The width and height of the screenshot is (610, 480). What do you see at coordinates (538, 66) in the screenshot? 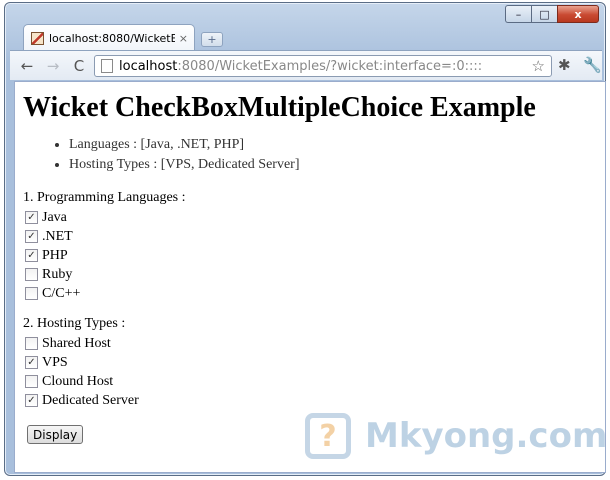
I see `bookmark-star-icon: ☆` at bounding box center [538, 66].